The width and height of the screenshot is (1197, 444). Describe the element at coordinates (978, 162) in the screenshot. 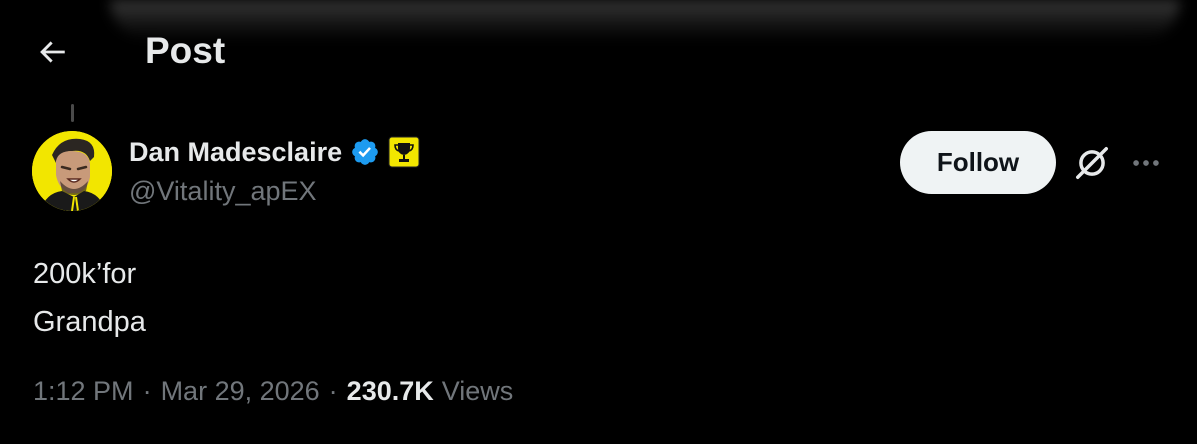

I see `follow-button: Follow` at that location.